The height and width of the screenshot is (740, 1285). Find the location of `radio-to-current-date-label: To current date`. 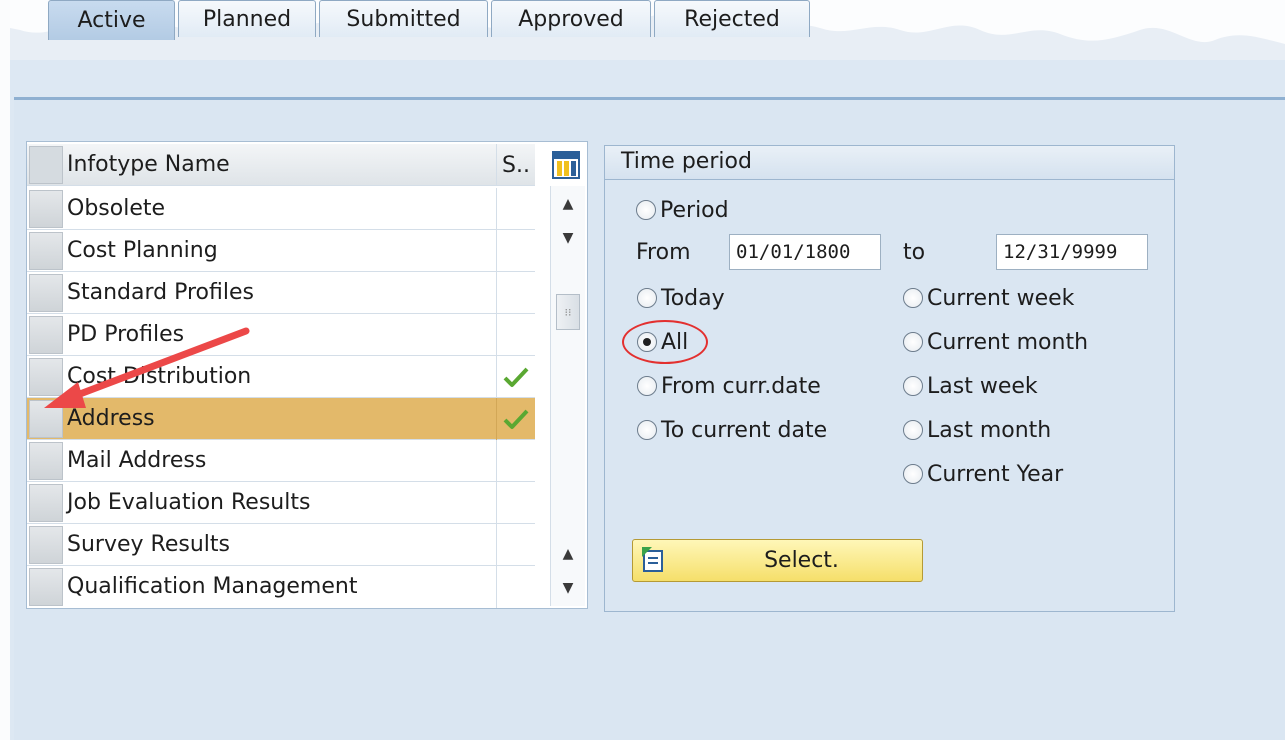

radio-to-current-date-label: To current date is located at coordinates (744, 430).